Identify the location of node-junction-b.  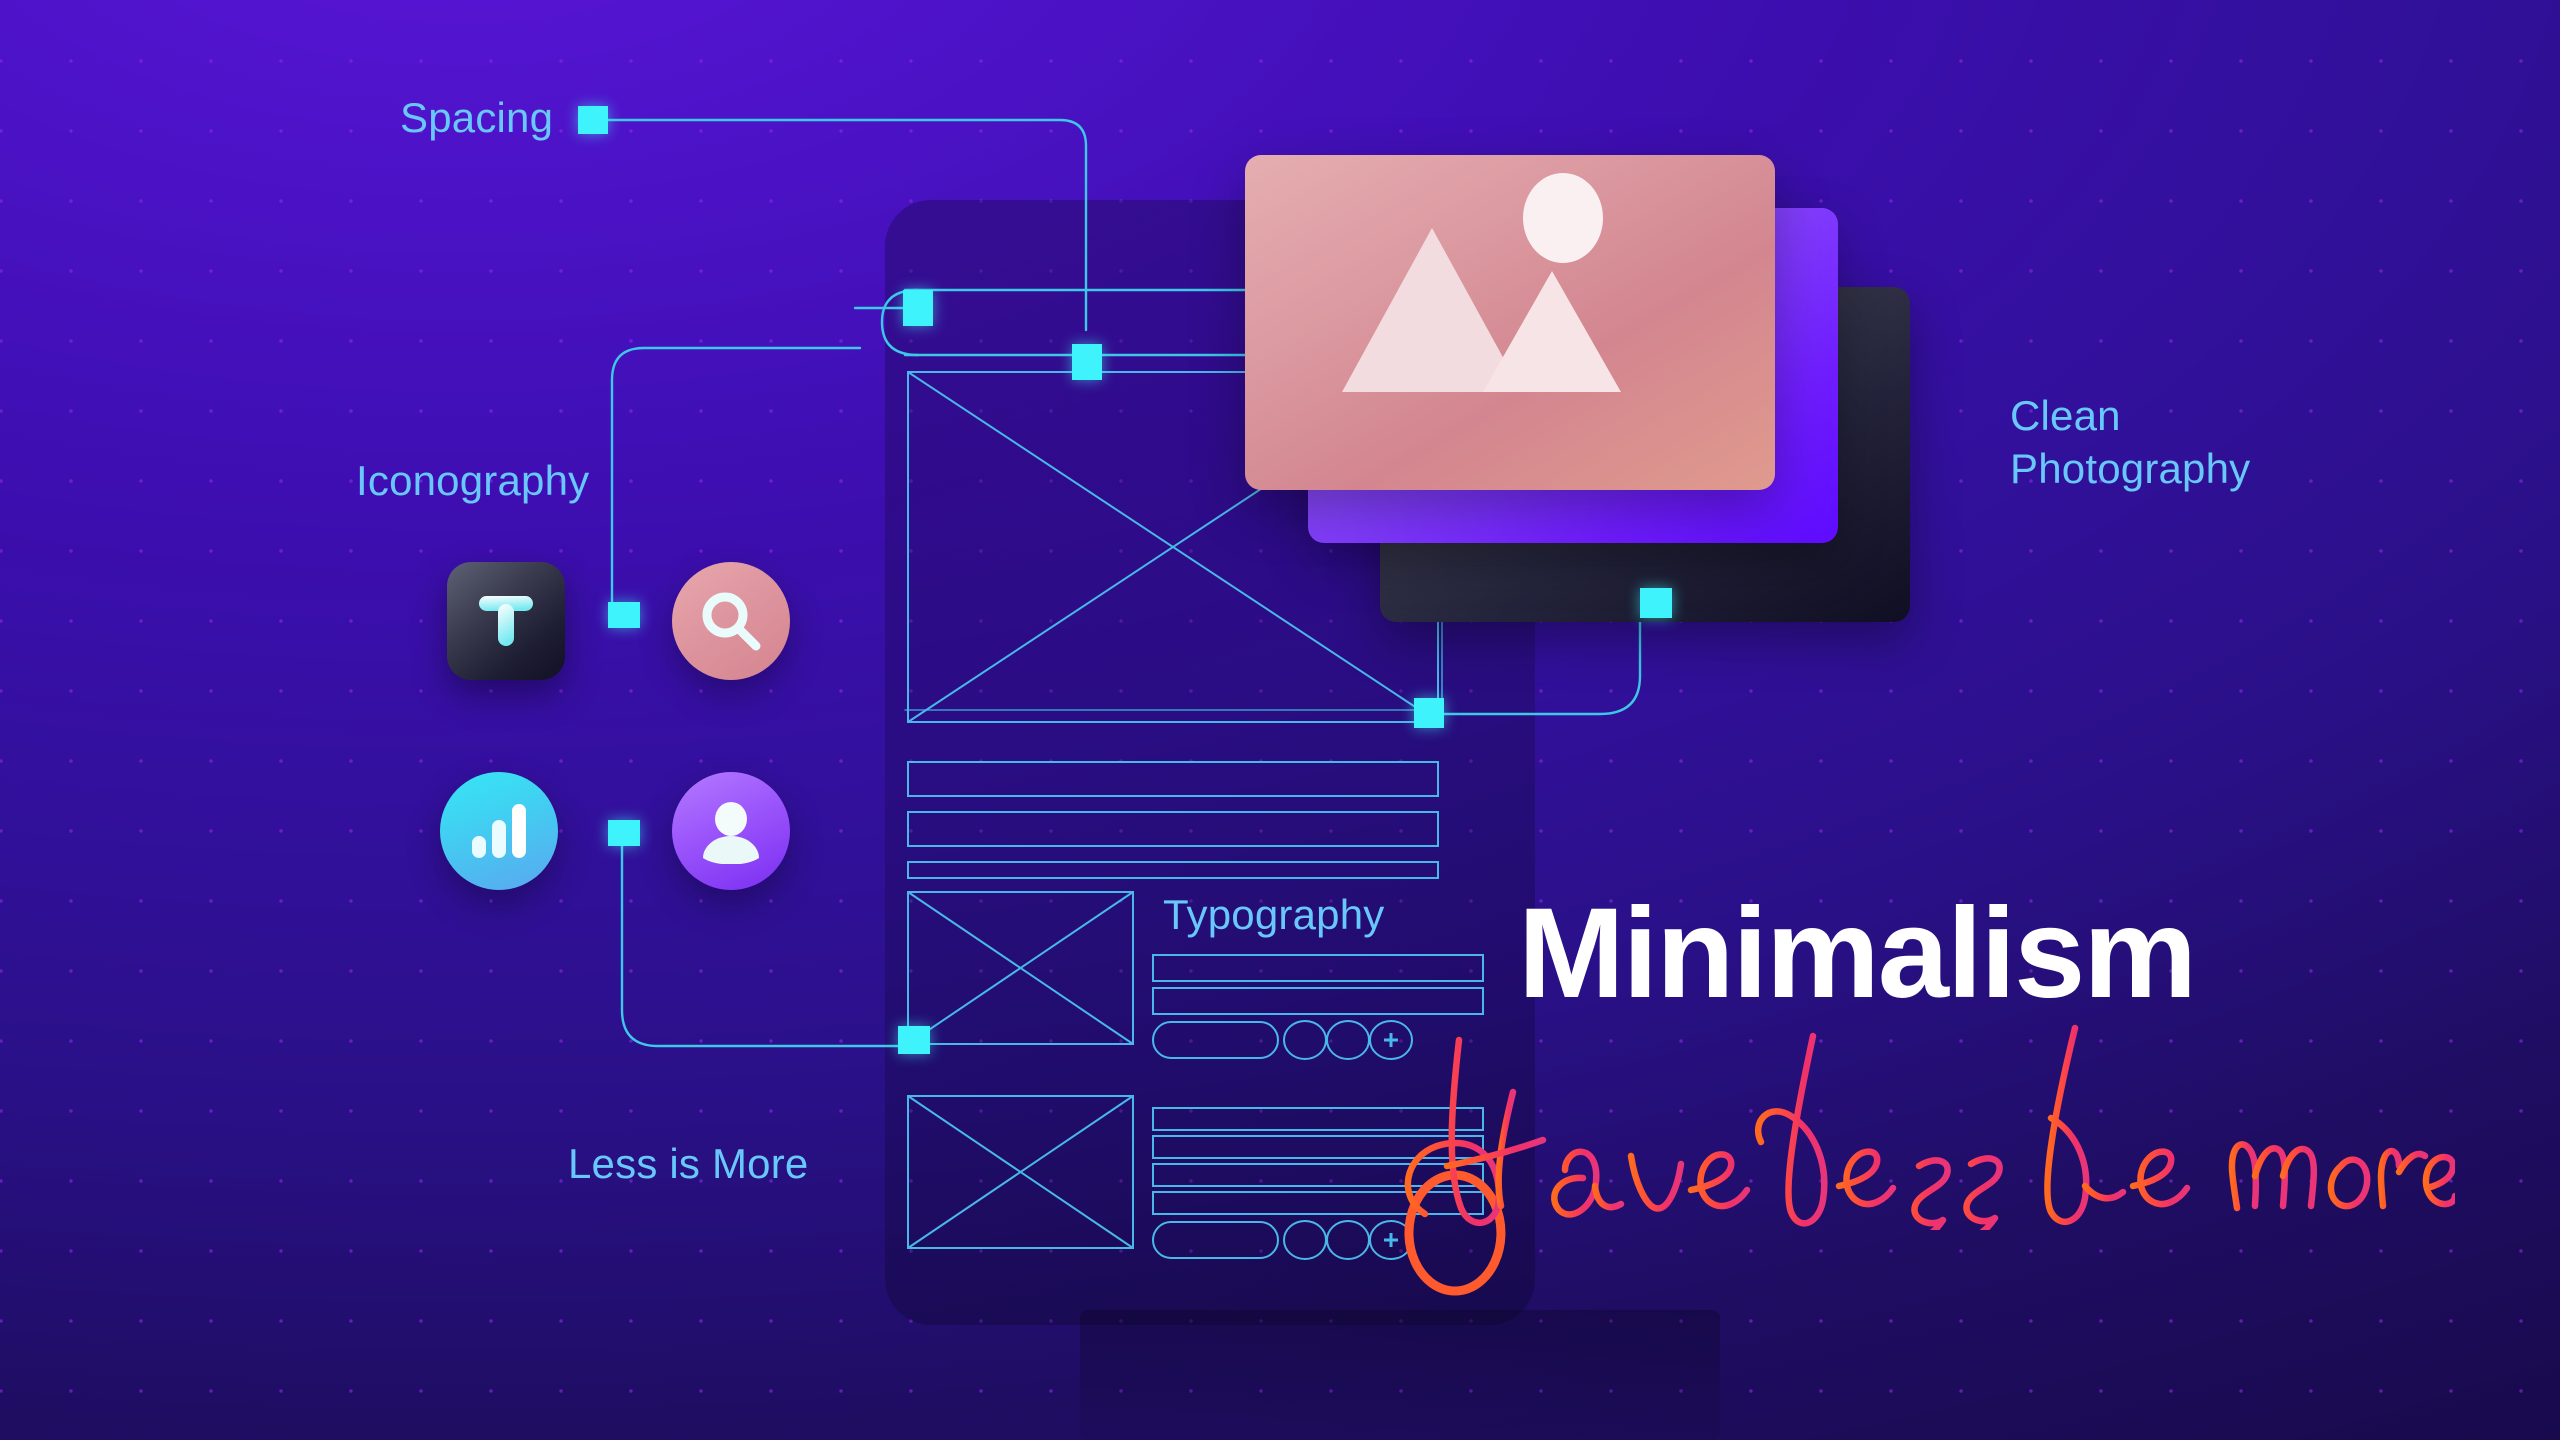
(1087, 362).